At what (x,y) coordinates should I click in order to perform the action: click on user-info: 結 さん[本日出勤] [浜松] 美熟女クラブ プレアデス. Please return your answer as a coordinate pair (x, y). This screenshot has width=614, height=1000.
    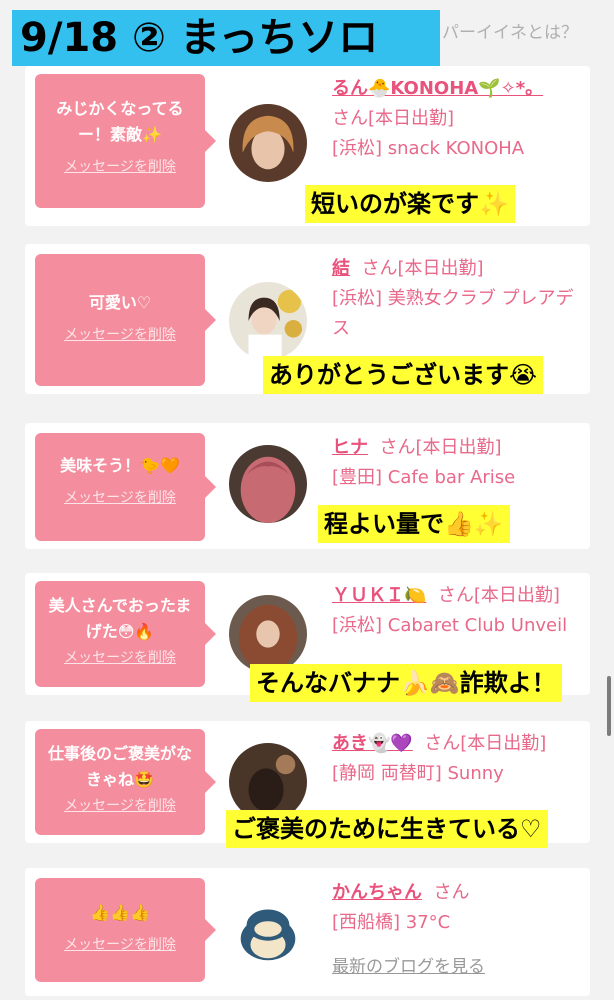
    Looking at the image, I should click on (459, 299).